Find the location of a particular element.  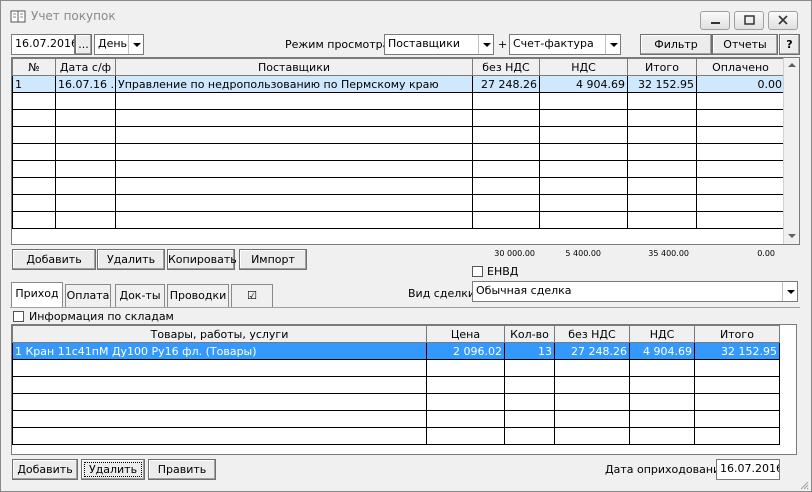

total-paid: 0.00 is located at coordinates (766, 253).